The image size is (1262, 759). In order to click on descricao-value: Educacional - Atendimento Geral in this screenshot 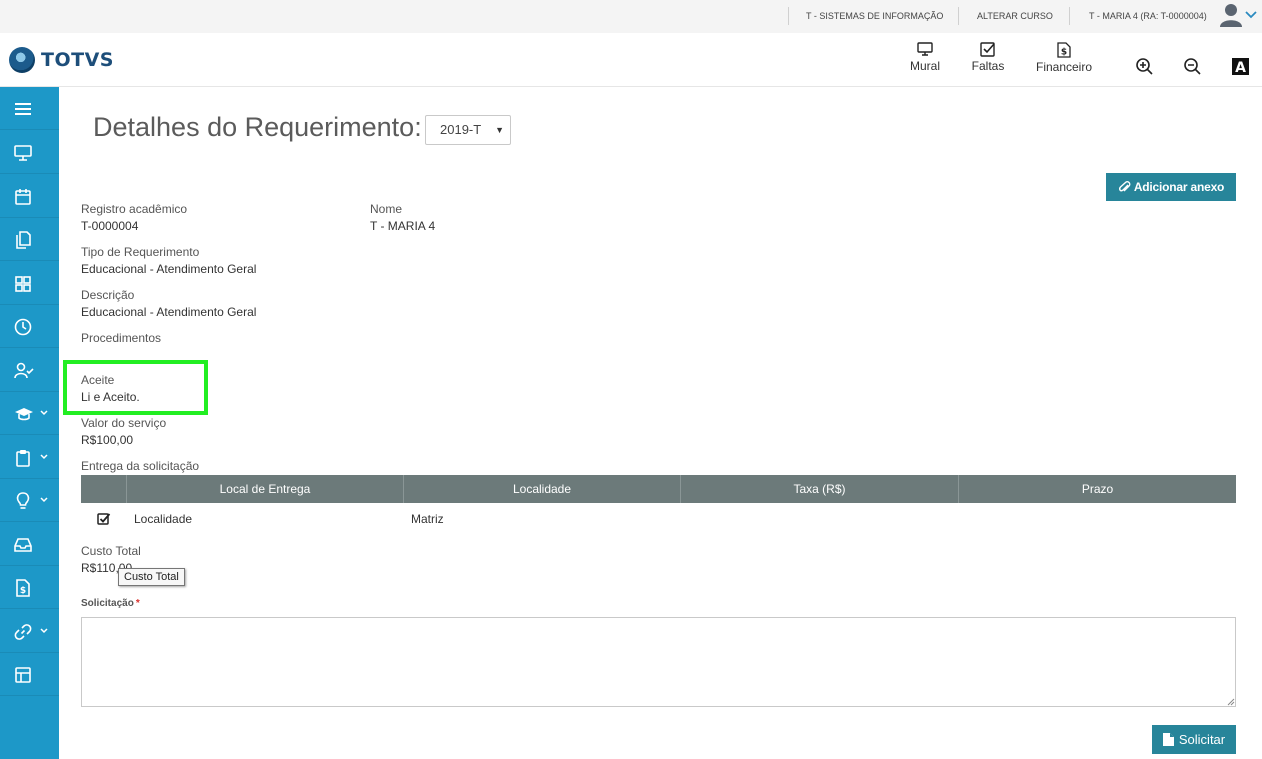, I will do `click(169, 312)`.